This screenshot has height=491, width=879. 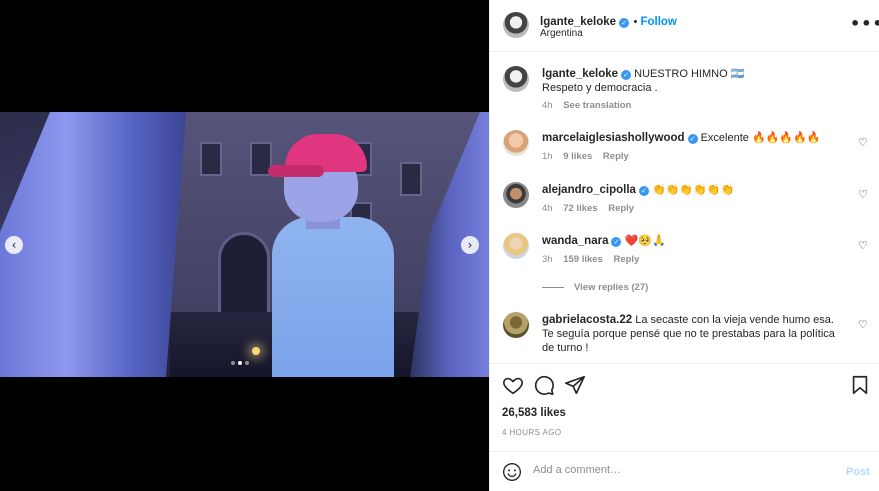 I want to click on comment-text: Excelente 🔥🔥🔥🔥🔥, so click(x=760, y=138).